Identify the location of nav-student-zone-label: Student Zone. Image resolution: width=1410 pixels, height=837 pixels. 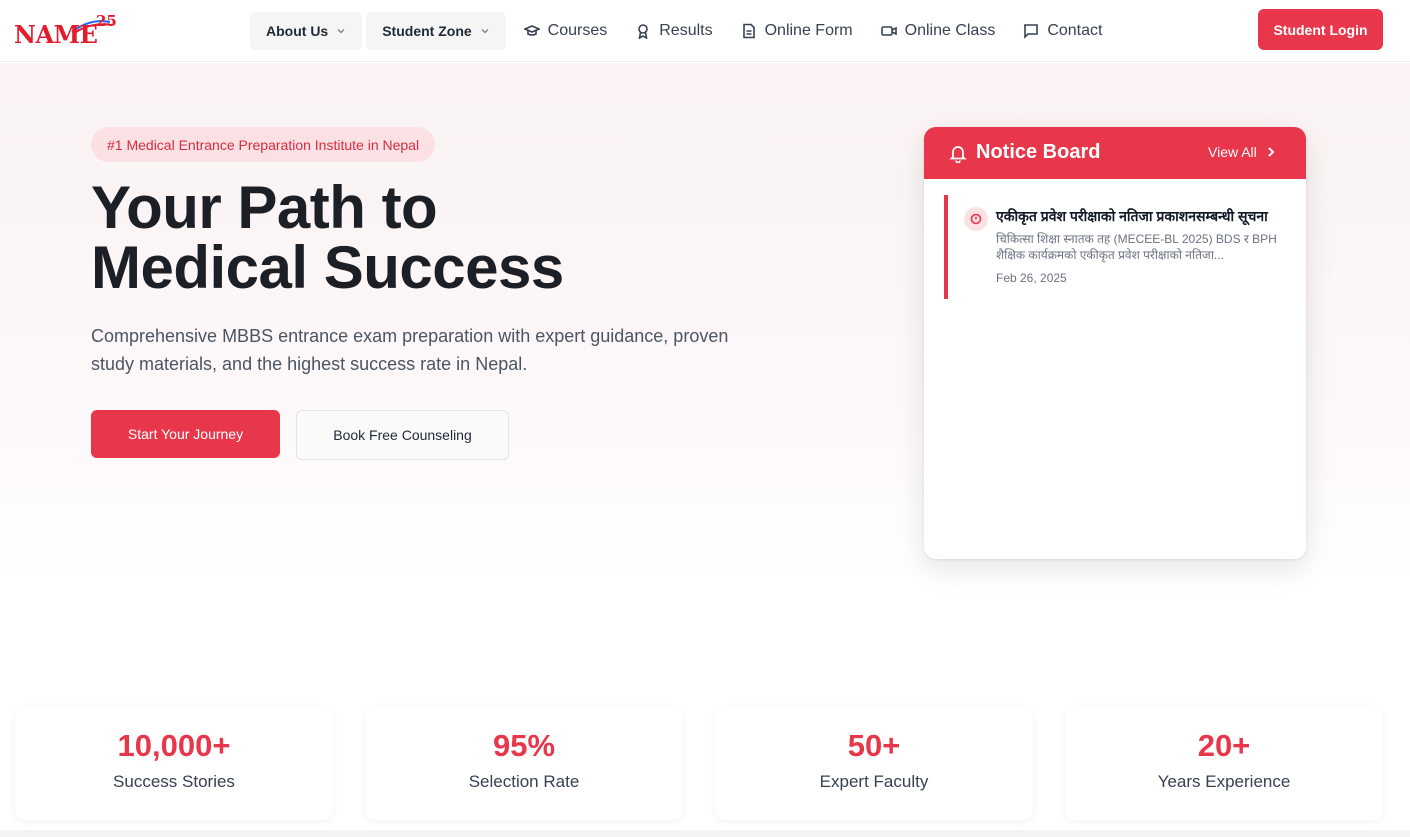
(427, 31).